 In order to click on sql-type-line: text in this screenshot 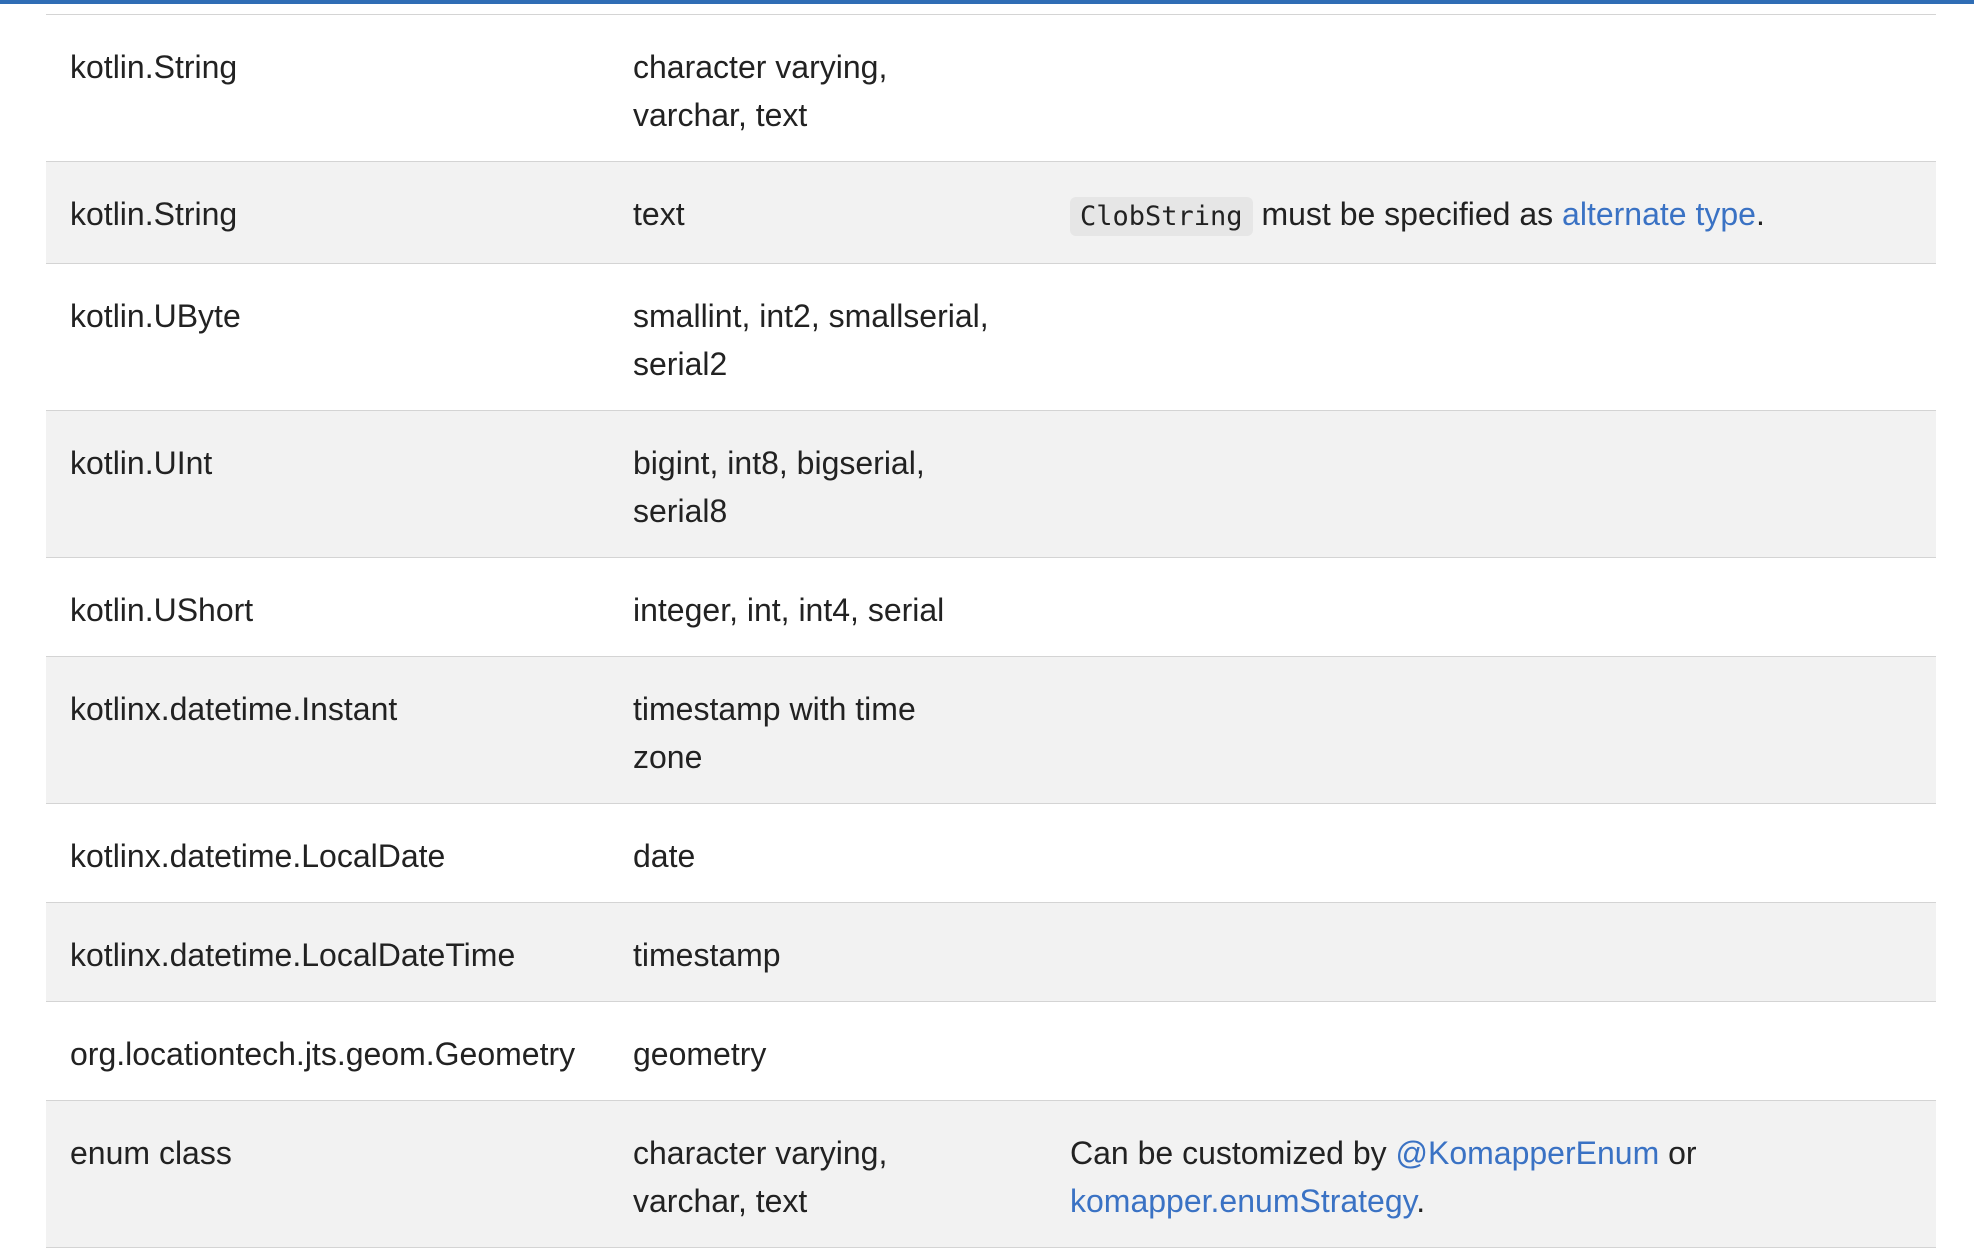, I will do `click(659, 214)`.